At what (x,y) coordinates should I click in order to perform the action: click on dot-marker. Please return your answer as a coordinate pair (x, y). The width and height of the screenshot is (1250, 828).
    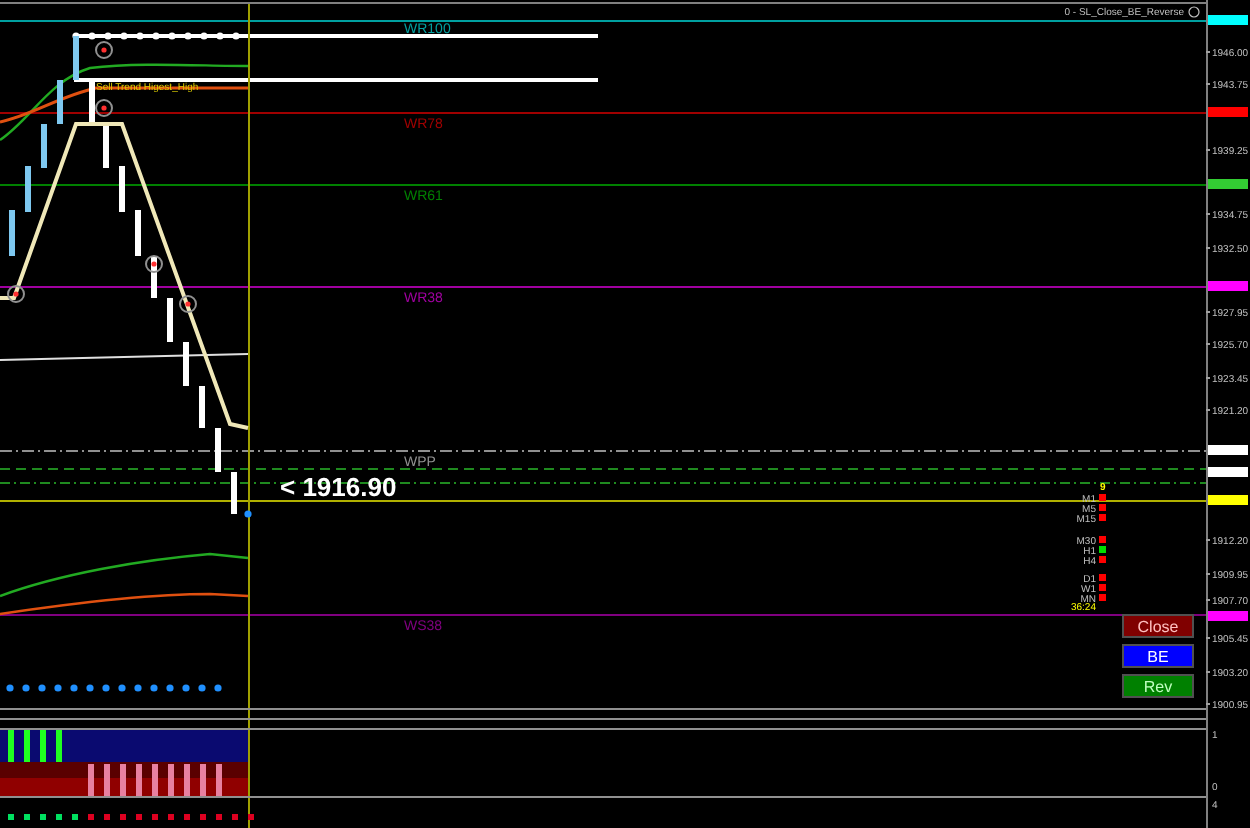
    Looking at the image, I should click on (248, 514).